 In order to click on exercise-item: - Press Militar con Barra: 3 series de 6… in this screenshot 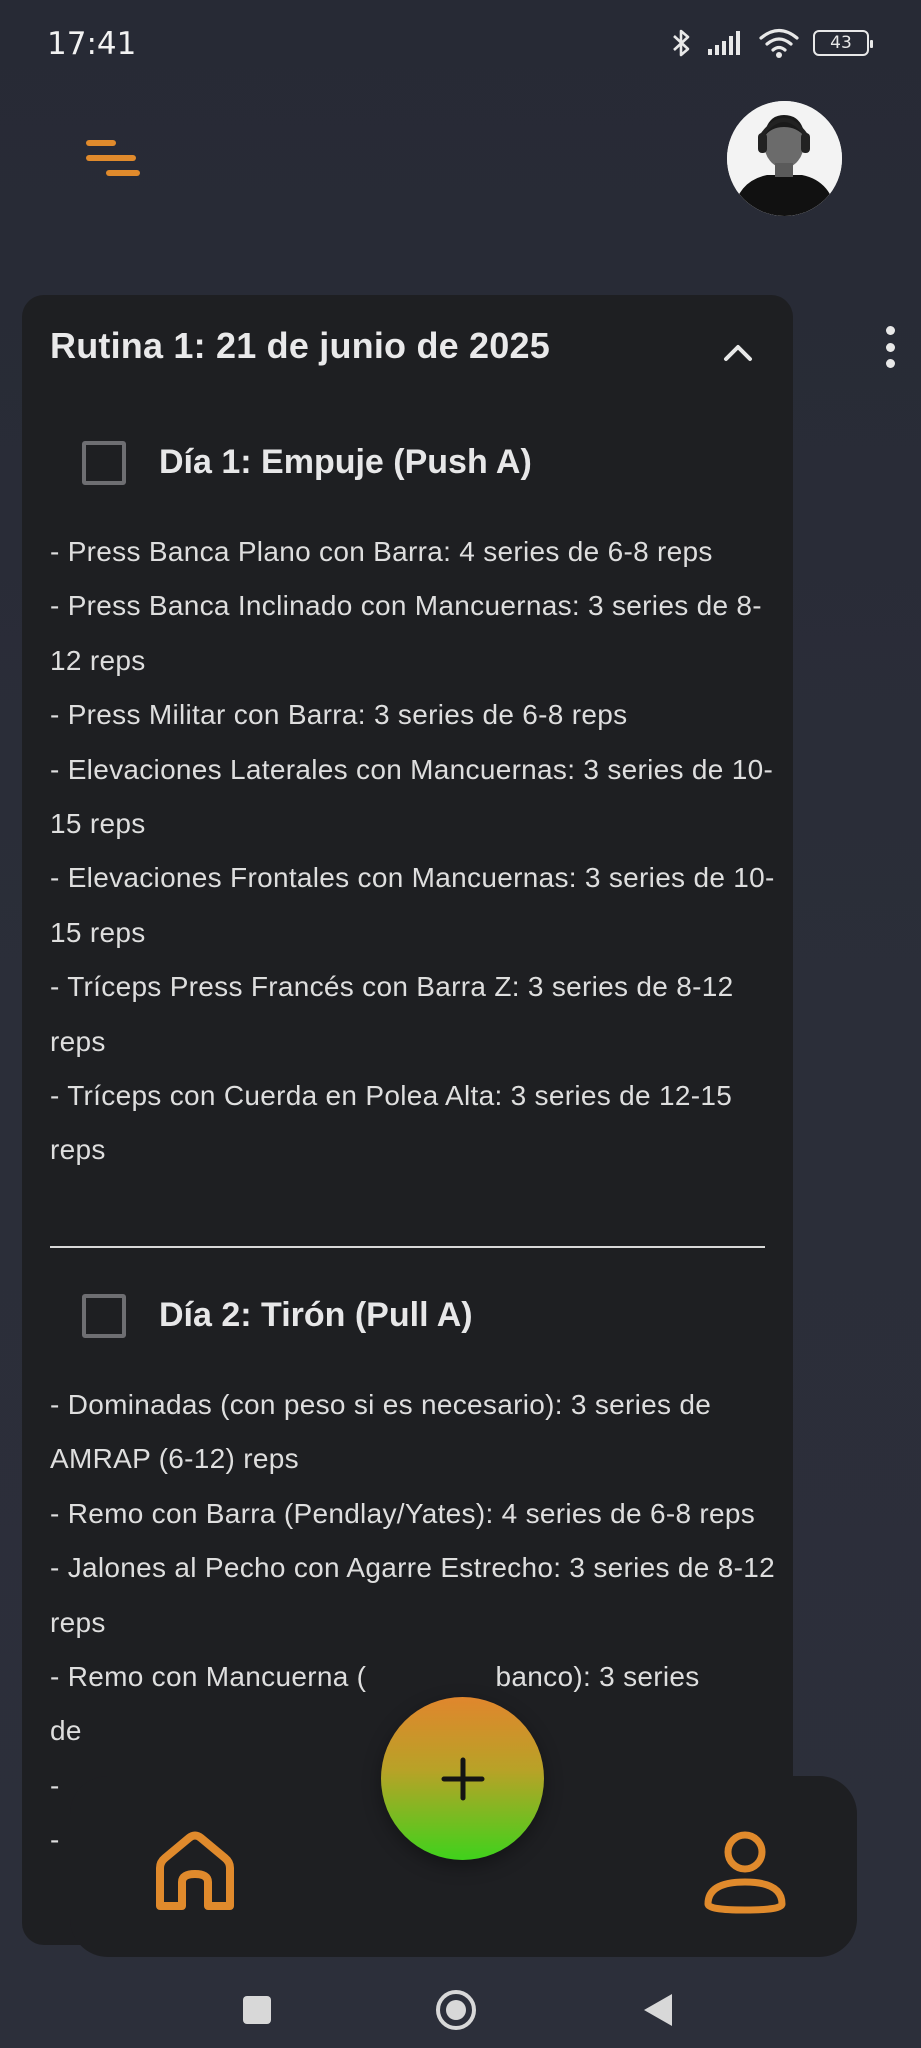, I will do `click(339, 715)`.